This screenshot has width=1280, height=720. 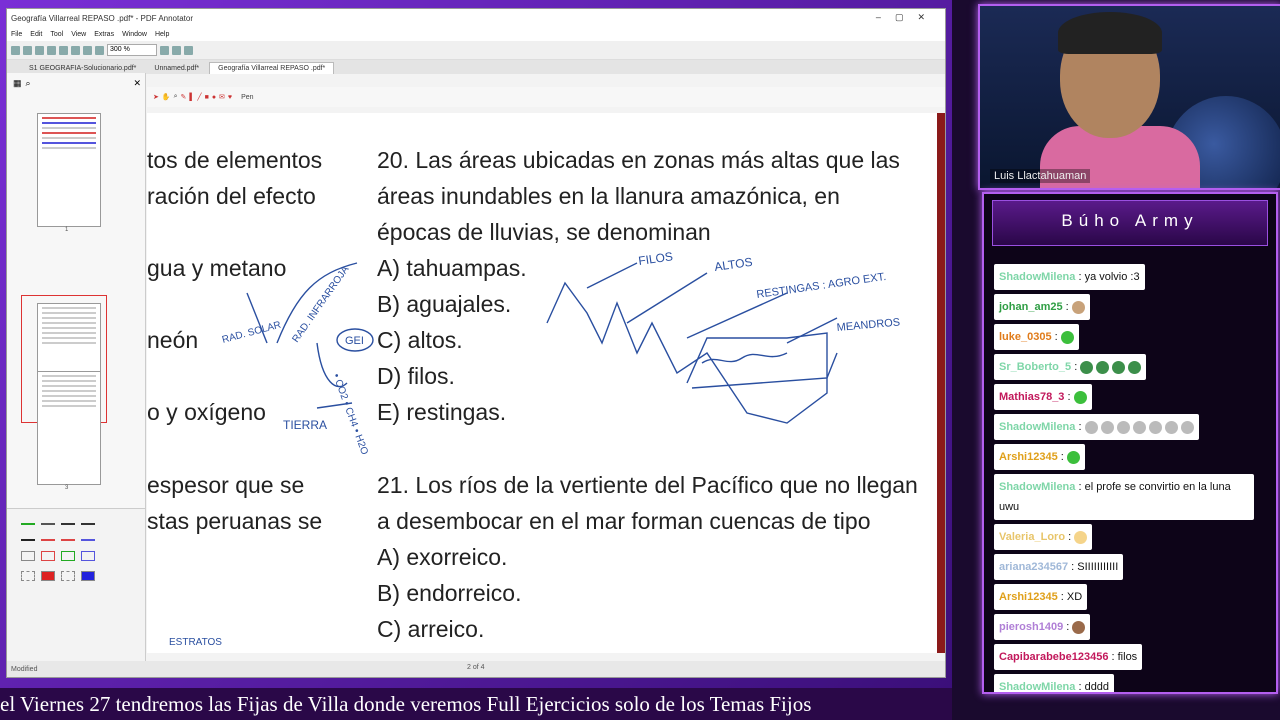 What do you see at coordinates (51, 50) in the screenshot?
I see `undo-icon` at bounding box center [51, 50].